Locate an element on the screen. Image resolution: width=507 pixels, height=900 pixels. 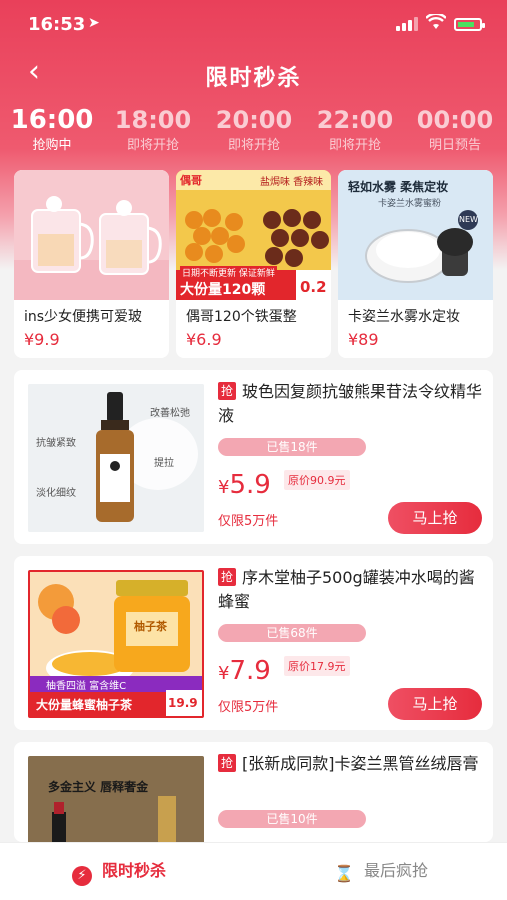
featured-price: ¥89 is located at coordinates (363, 339).